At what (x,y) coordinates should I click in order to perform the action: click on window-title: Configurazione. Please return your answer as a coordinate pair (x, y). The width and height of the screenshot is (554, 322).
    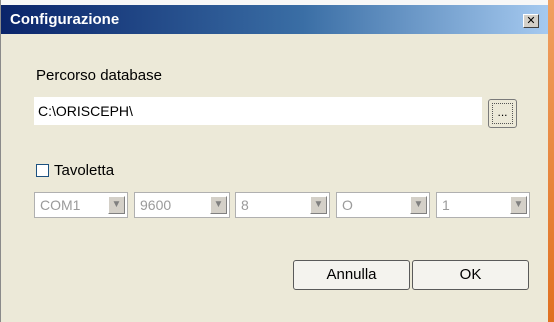
    Looking at the image, I should click on (65, 19).